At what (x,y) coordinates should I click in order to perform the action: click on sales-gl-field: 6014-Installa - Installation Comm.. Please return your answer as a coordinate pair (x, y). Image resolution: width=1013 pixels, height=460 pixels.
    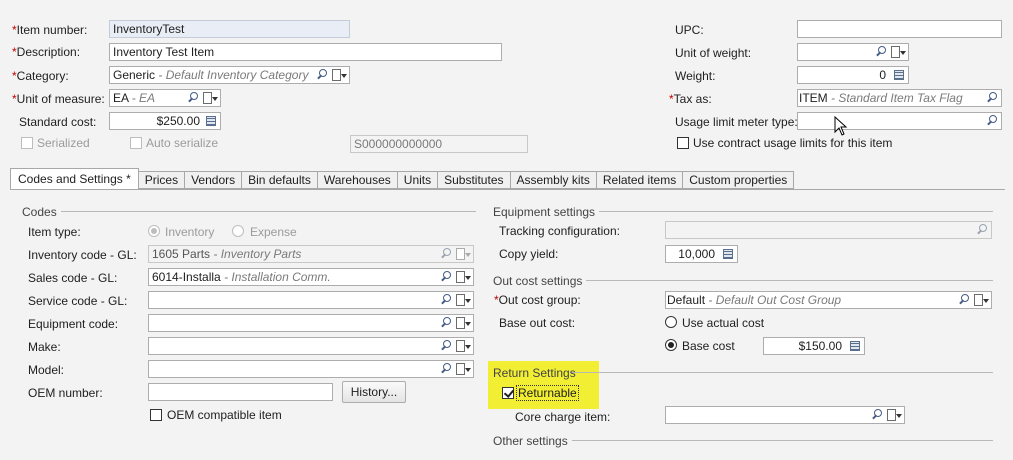
    Looking at the image, I should click on (311, 277).